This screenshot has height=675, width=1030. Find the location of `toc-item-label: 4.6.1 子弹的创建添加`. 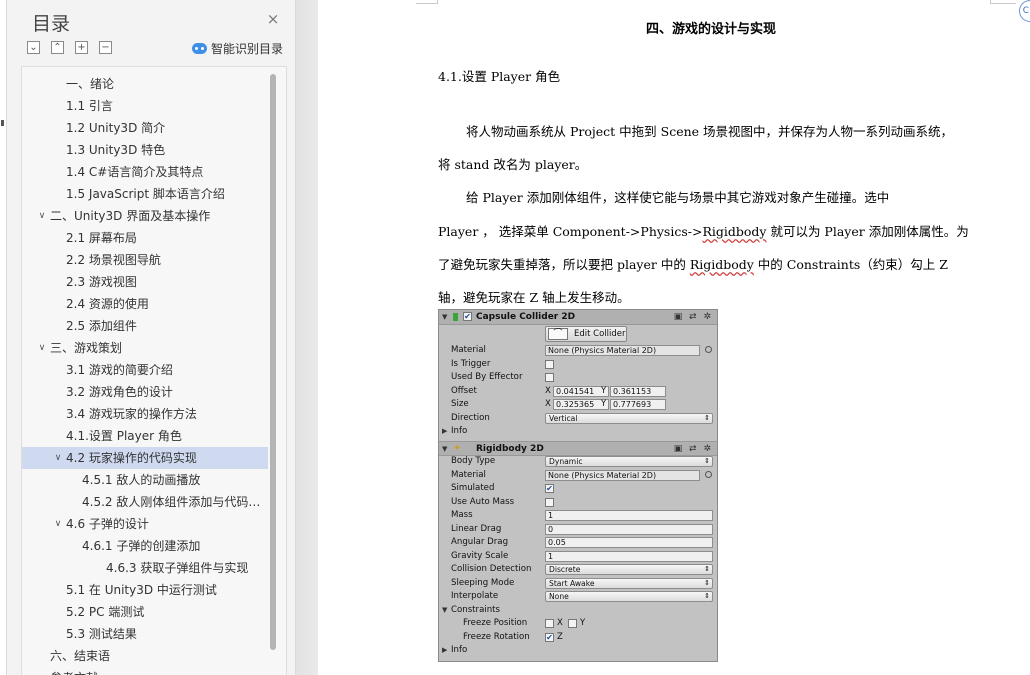

toc-item-label: 4.6.1 子弹的创建添加 is located at coordinates (141, 546).